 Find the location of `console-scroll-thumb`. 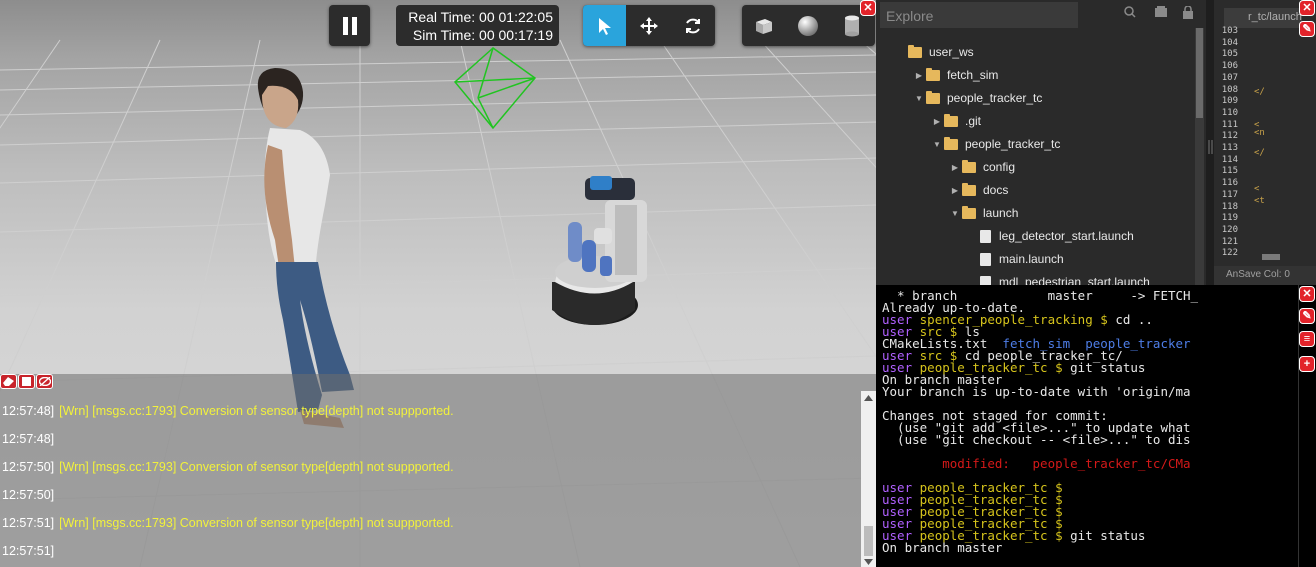

console-scroll-thumb is located at coordinates (868, 541).